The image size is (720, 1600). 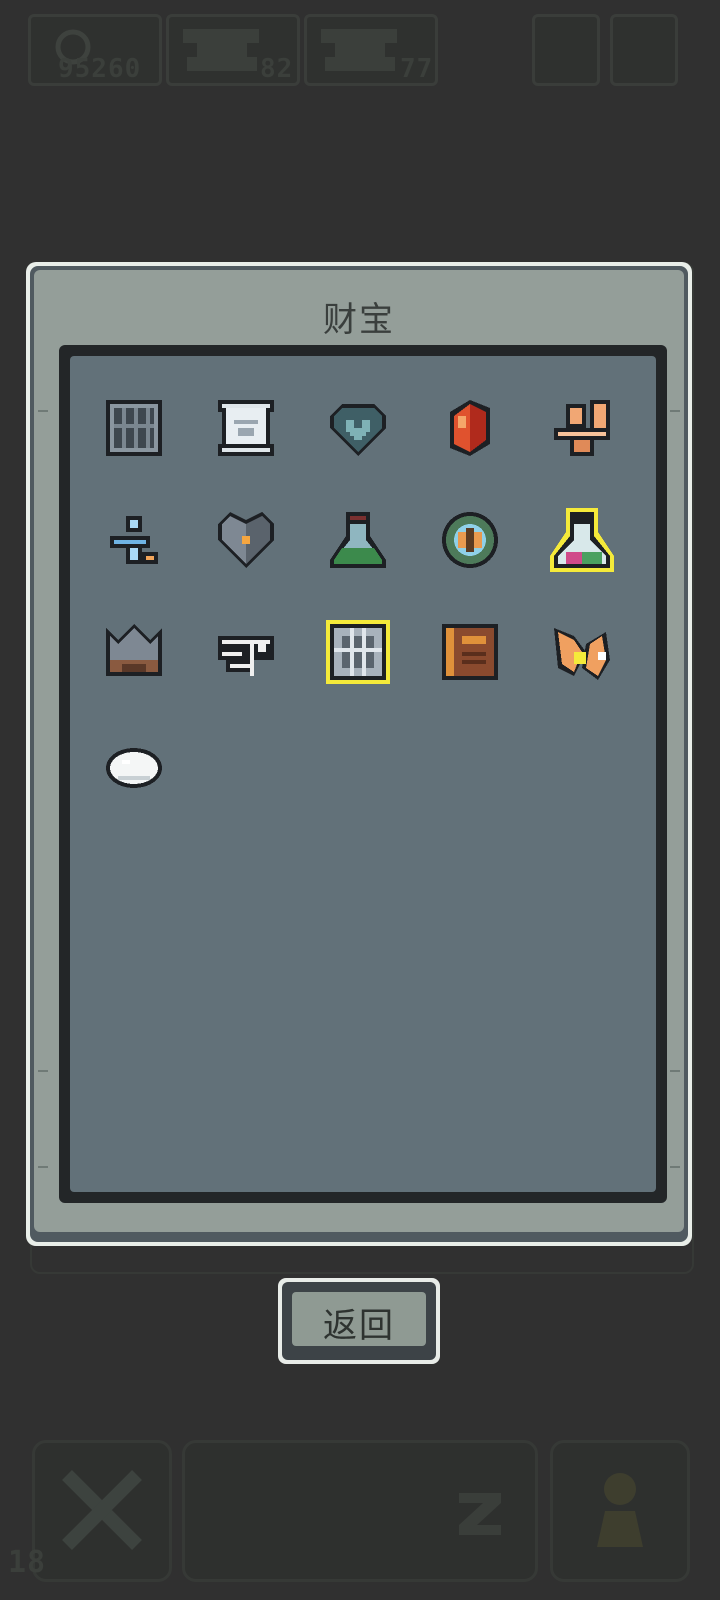 I want to click on hero-icon, so click(x=620, y=1510).